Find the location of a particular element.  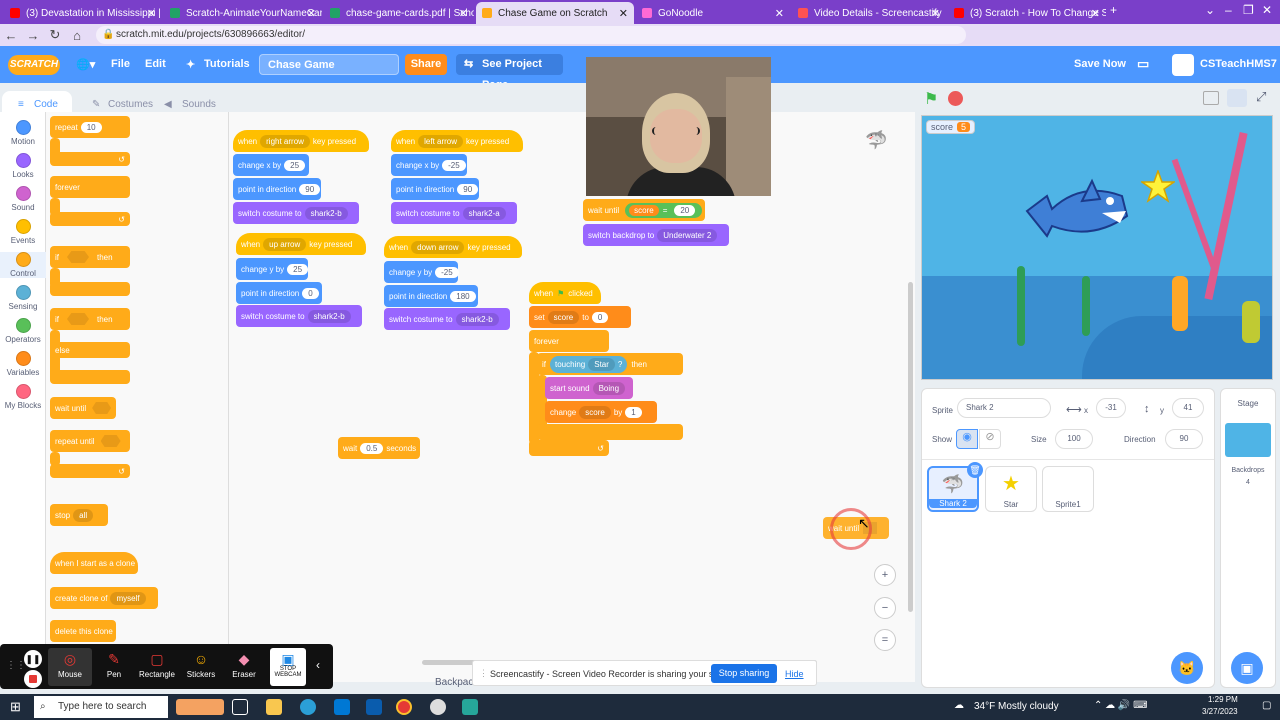

drag-handle-icon: ⋮ is located at coordinates (483, 673).